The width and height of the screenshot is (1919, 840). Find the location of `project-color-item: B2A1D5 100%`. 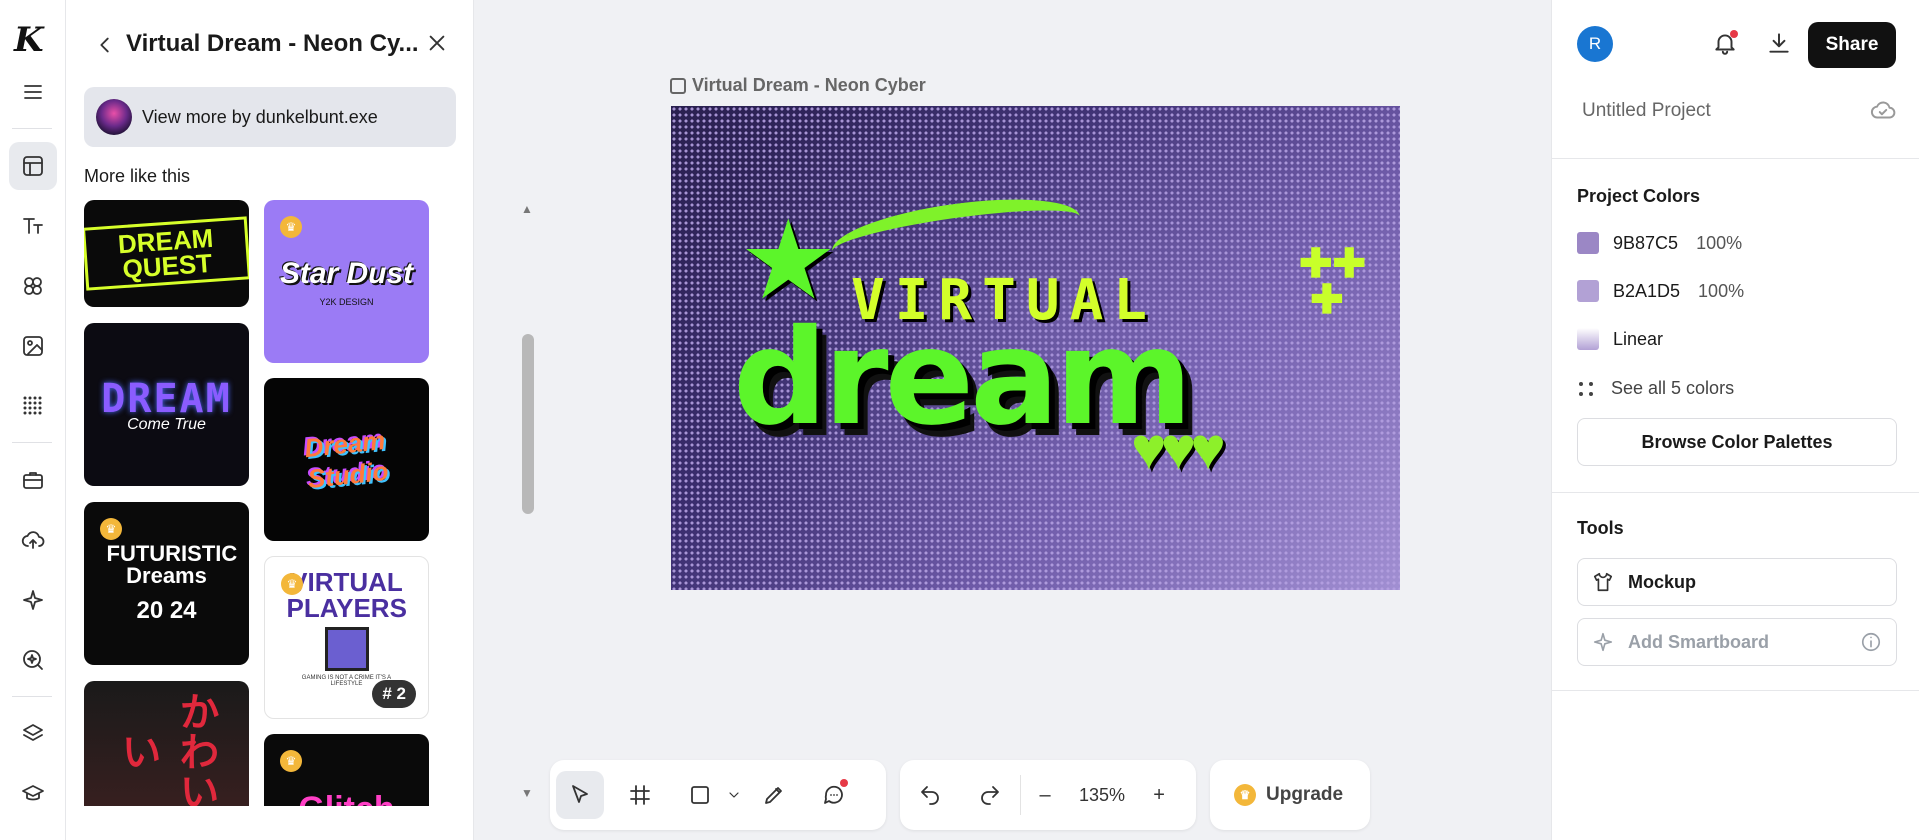

project-color-item: B2A1D5 100% is located at coordinates (1660, 291).